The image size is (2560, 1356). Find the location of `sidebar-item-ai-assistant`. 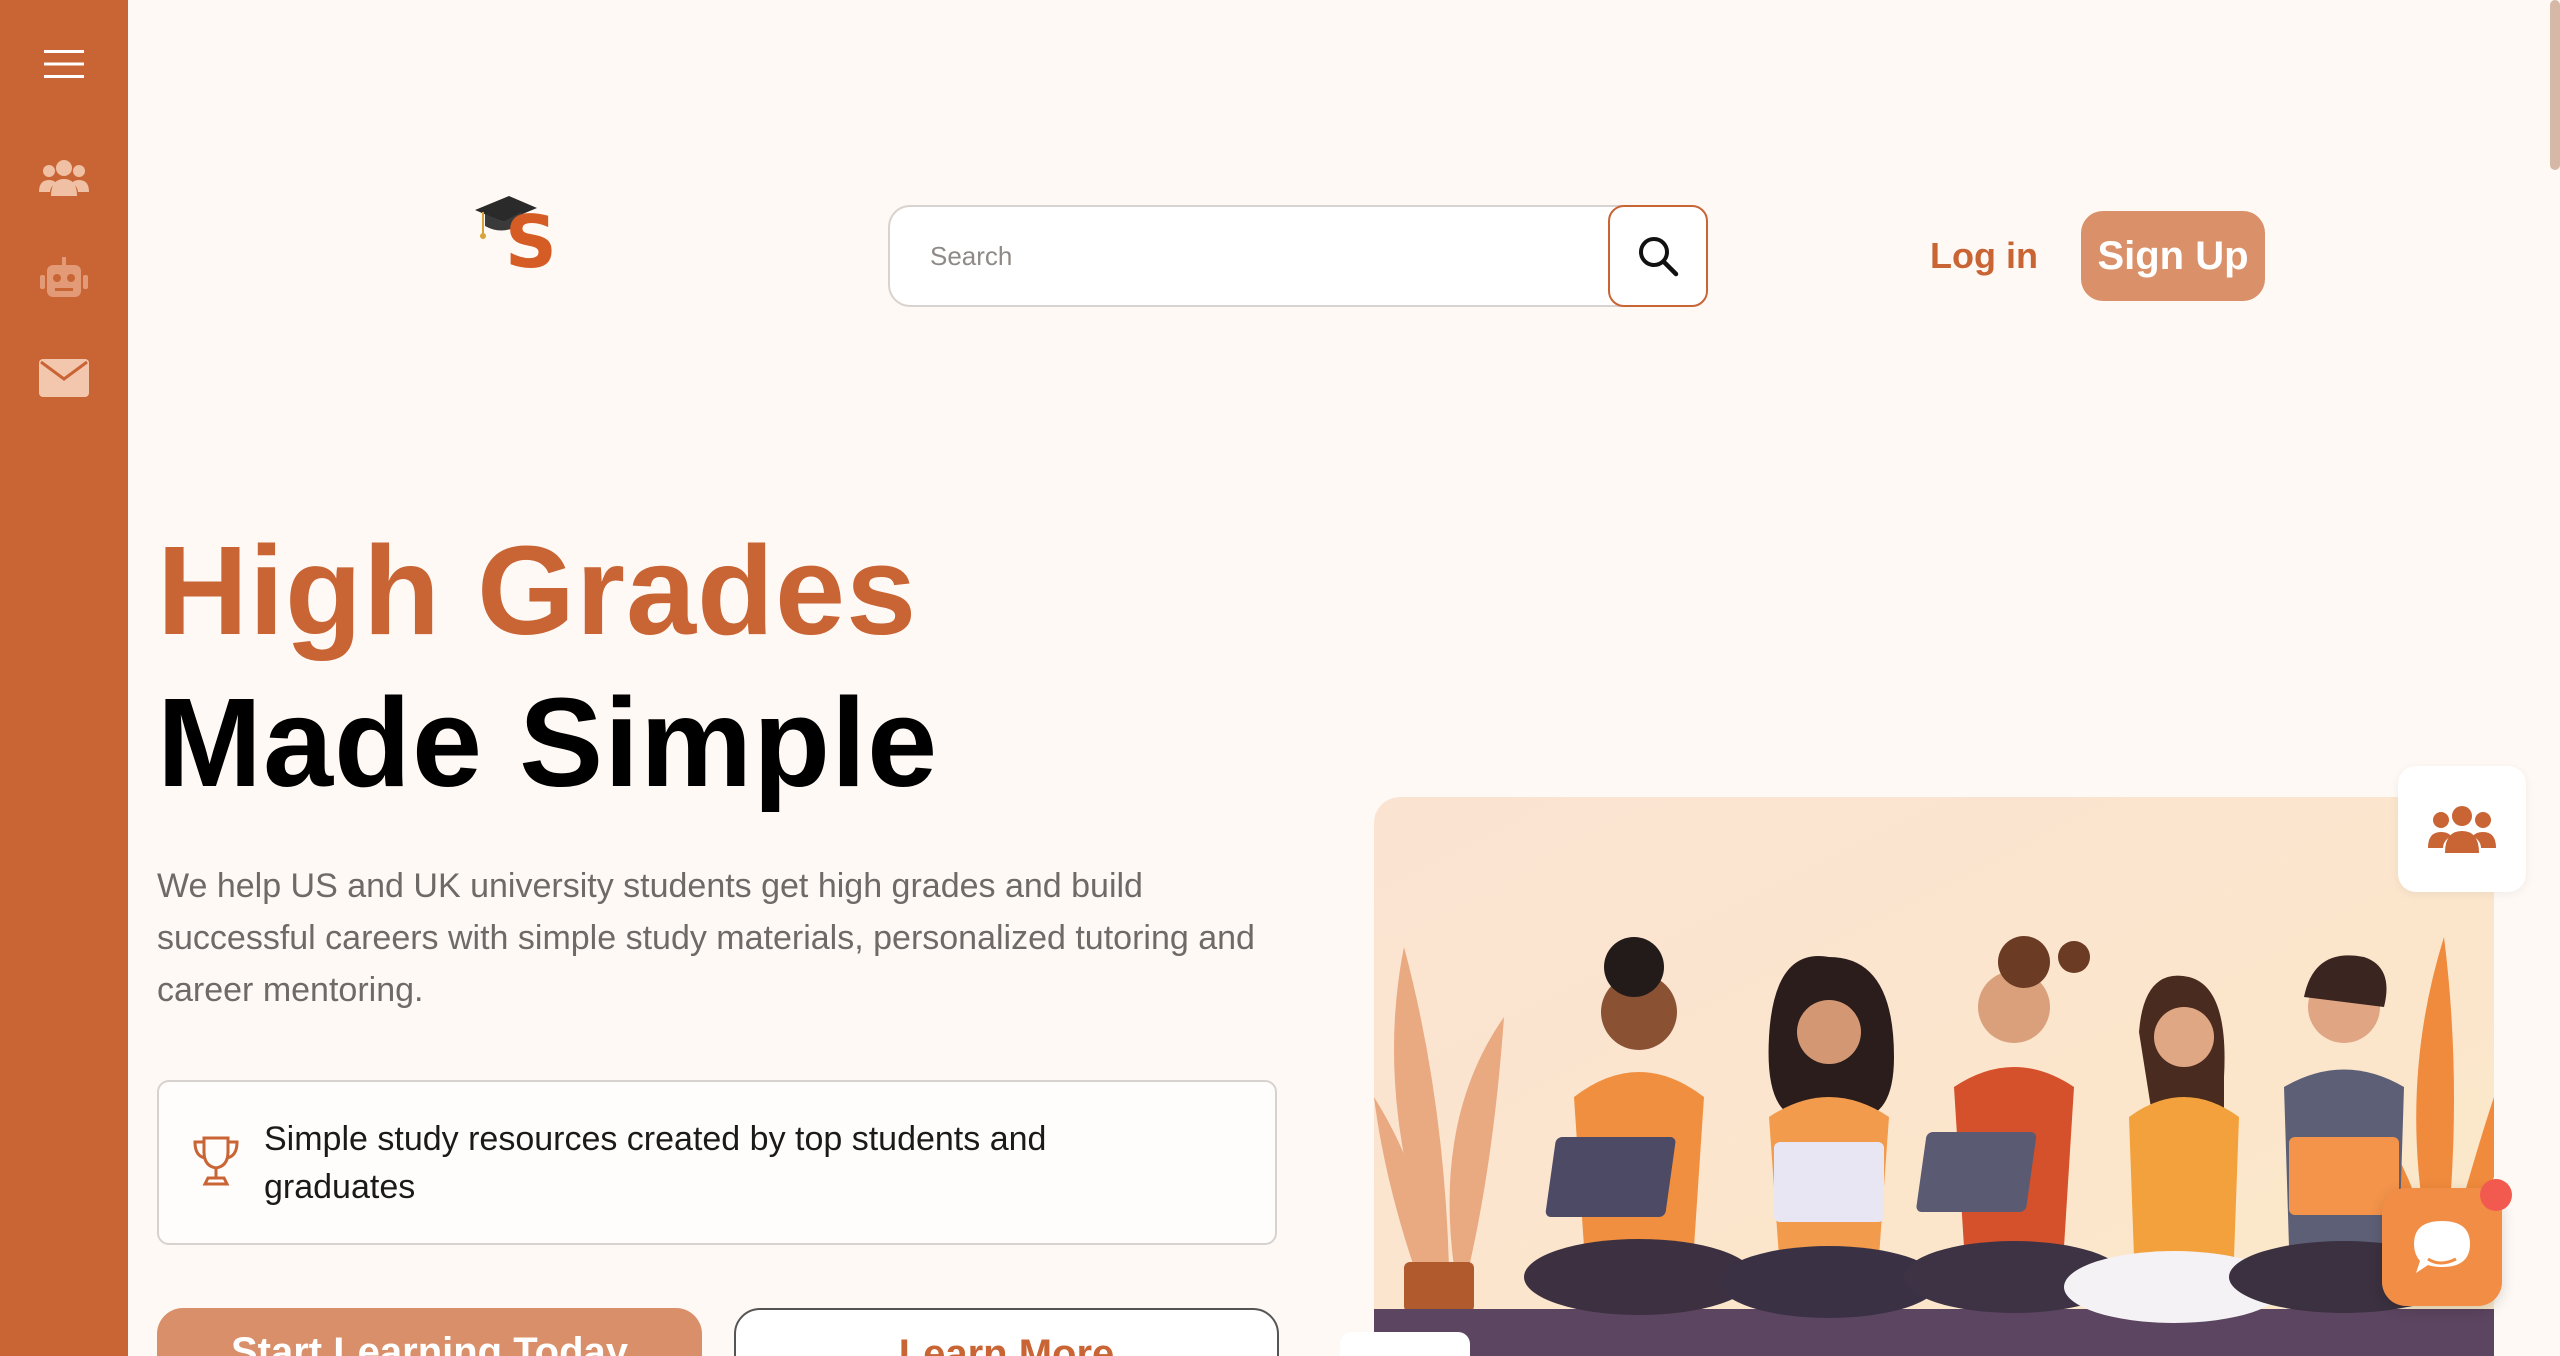

sidebar-item-ai-assistant is located at coordinates (64, 278).